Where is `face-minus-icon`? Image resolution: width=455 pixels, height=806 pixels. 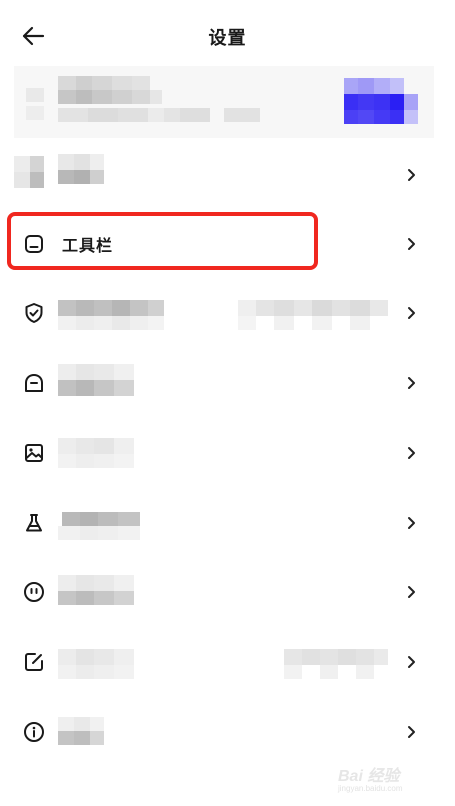 face-minus-icon is located at coordinates (34, 383).